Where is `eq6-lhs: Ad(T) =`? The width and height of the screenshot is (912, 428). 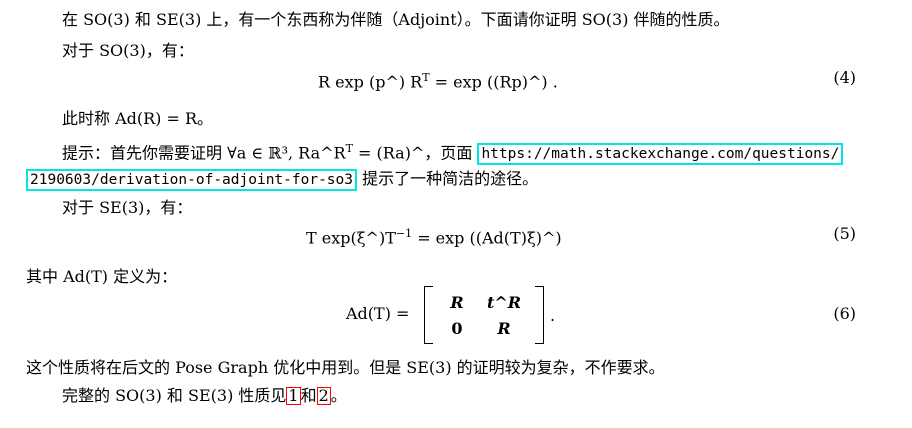
eq6-lhs: Ad(T) = is located at coordinates (378, 313).